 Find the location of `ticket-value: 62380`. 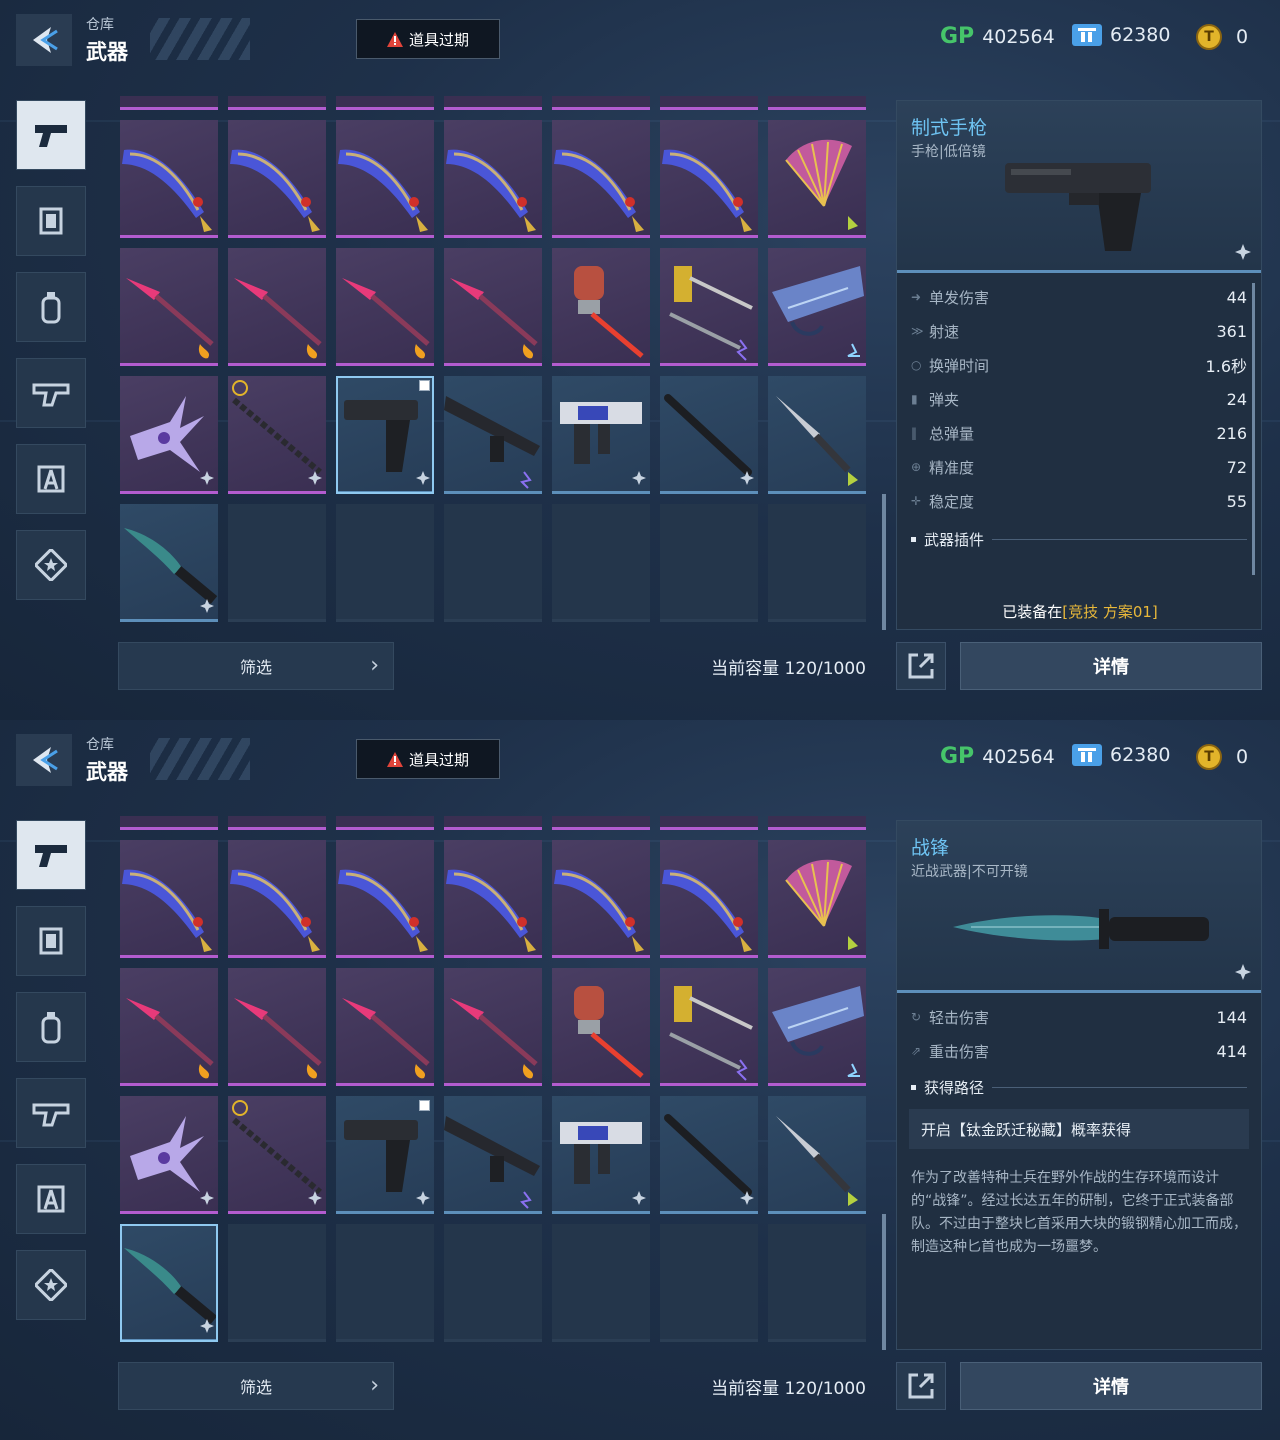

ticket-value: 62380 is located at coordinates (1140, 35).